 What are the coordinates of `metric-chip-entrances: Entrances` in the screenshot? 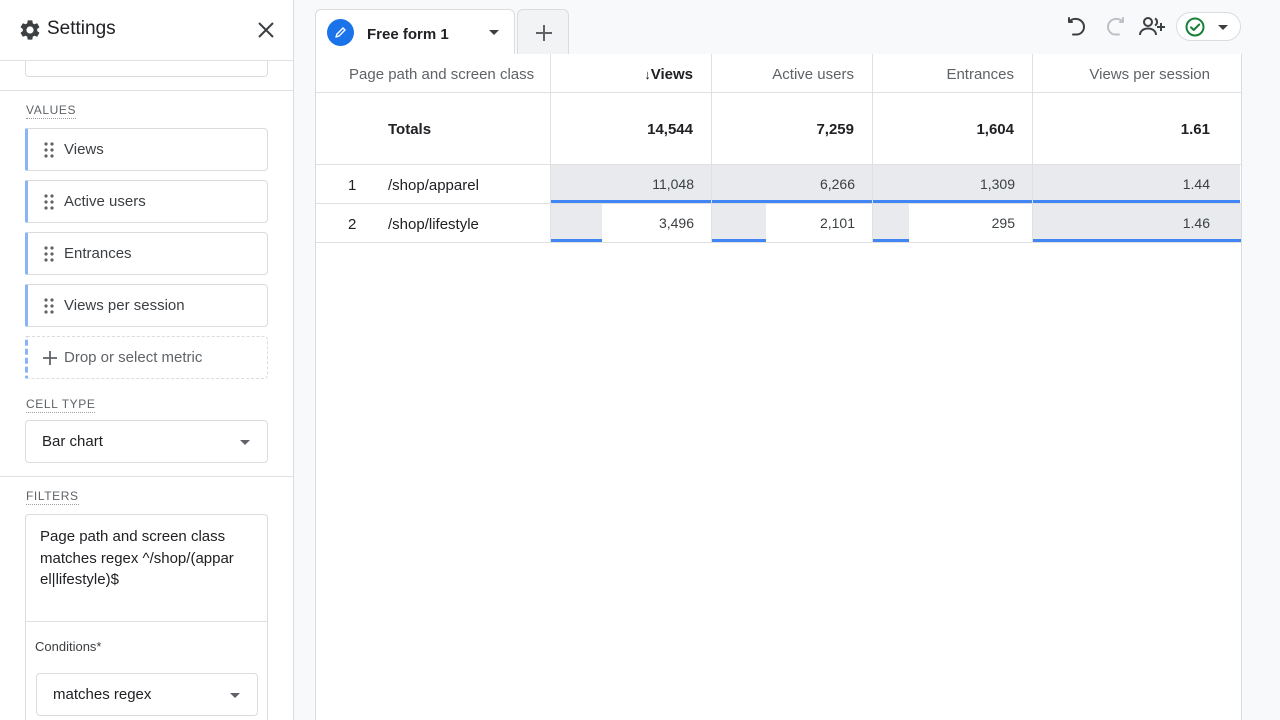 It's located at (146, 253).